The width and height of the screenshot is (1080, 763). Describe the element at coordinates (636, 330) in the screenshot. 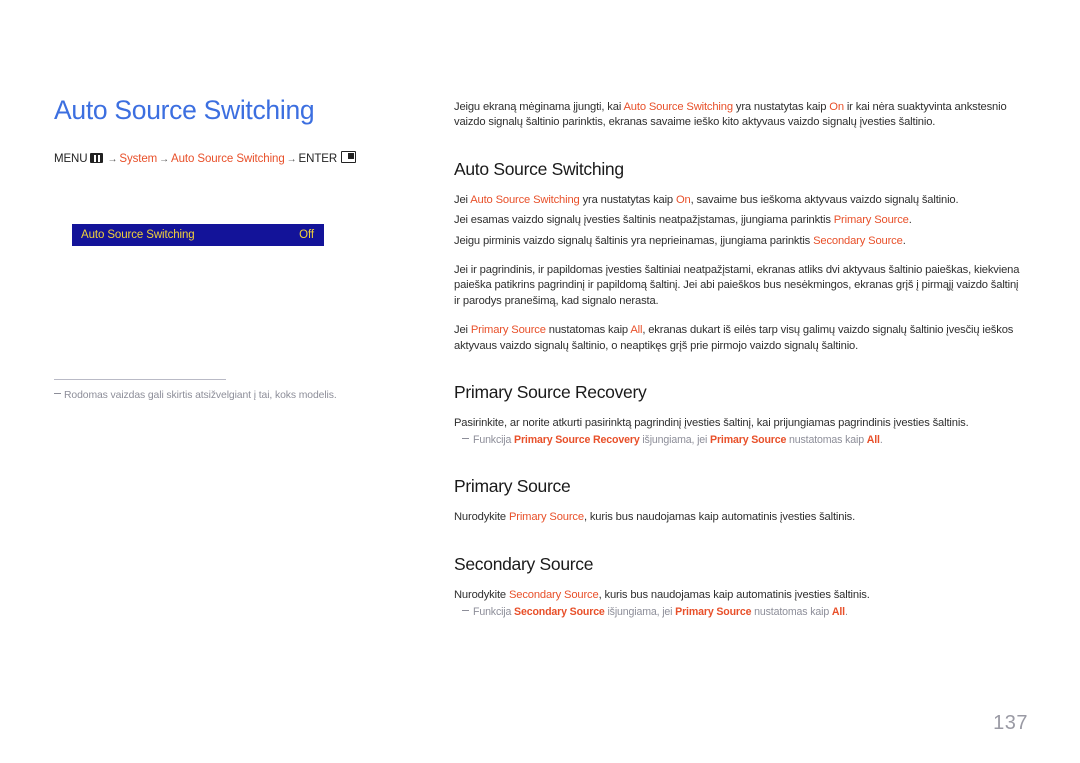

I see `paragraph-highlight: All` at that location.